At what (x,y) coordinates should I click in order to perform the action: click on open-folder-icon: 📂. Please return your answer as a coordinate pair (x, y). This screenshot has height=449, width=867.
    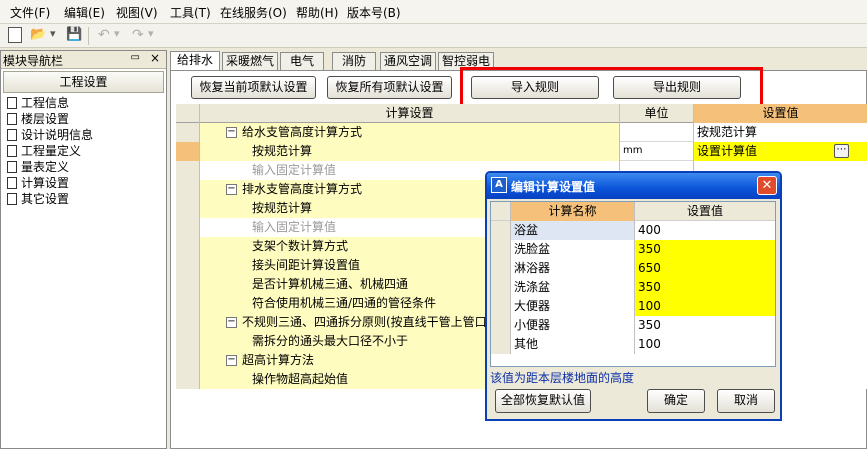
    Looking at the image, I should click on (38, 36).